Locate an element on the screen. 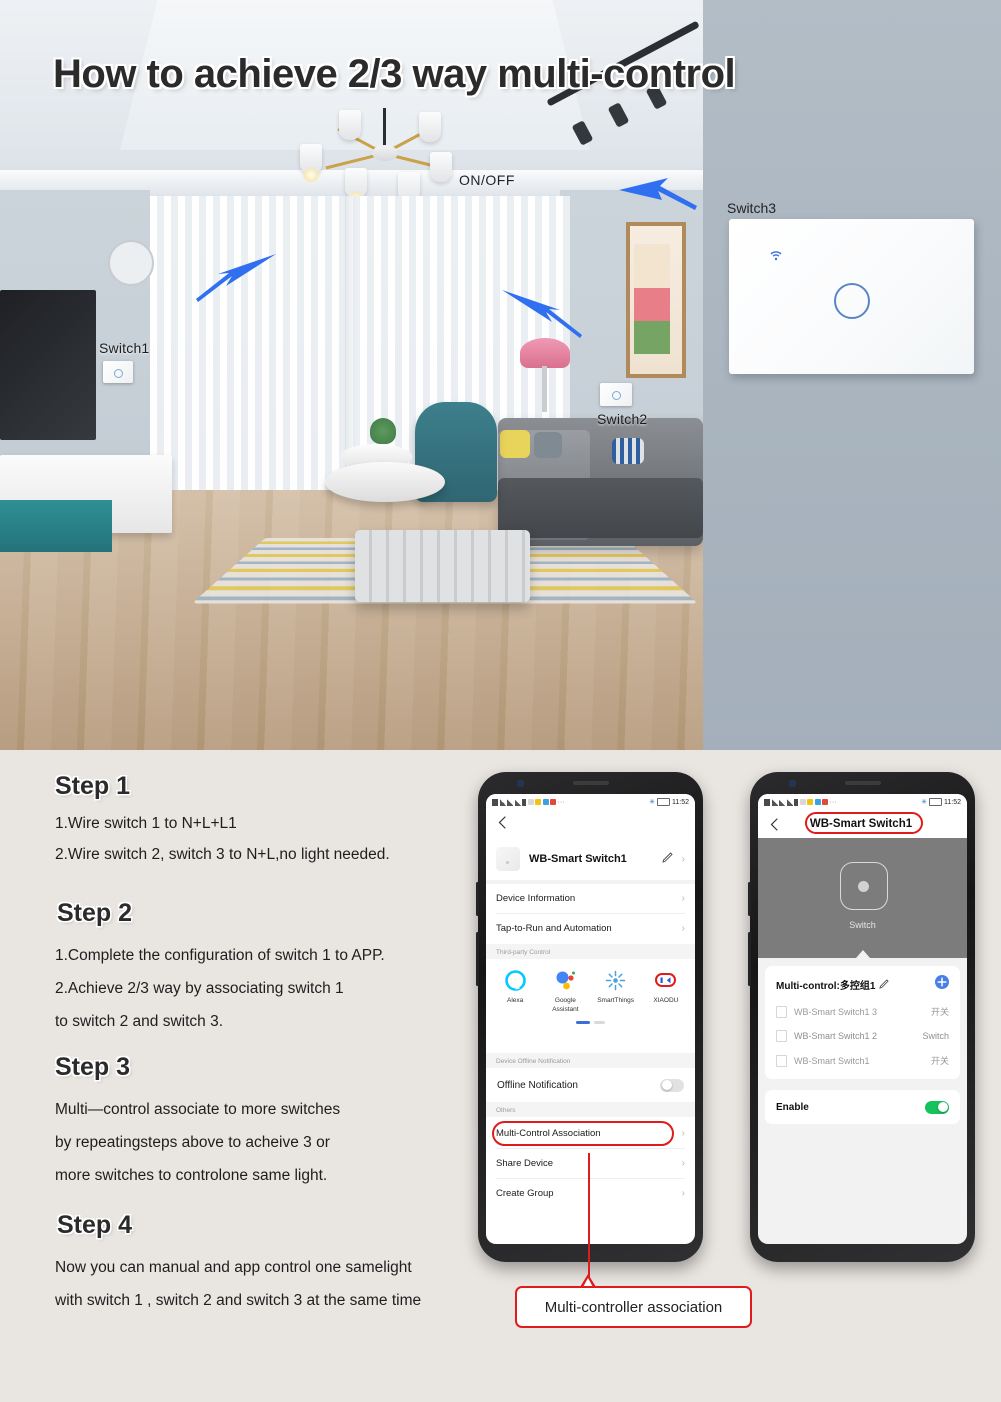  callout-box: Multi-controller association is located at coordinates (633, 1307).